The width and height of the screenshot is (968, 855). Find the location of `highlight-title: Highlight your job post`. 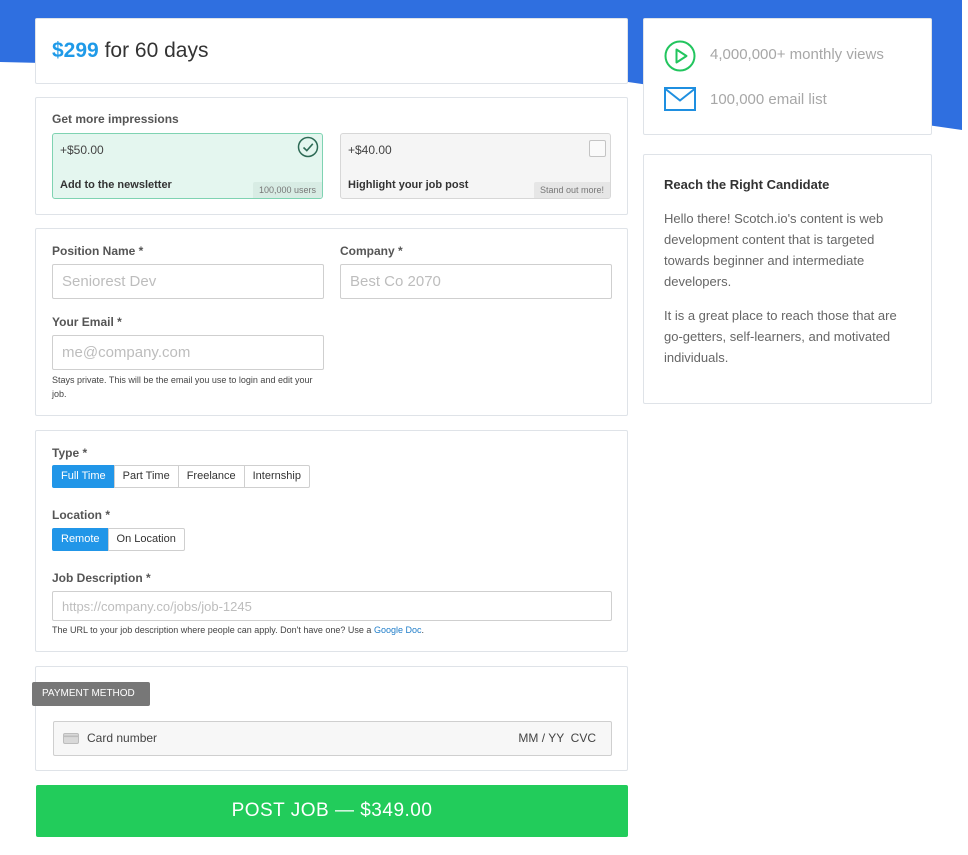

highlight-title: Highlight your job post is located at coordinates (408, 185).